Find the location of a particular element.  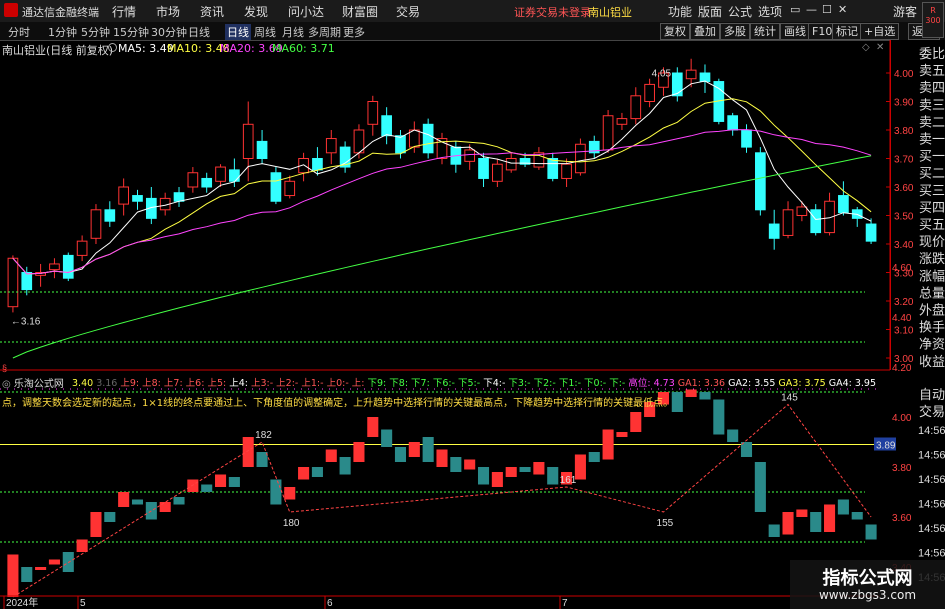

indicator-gear-icon: ◎ is located at coordinates (6, 384).